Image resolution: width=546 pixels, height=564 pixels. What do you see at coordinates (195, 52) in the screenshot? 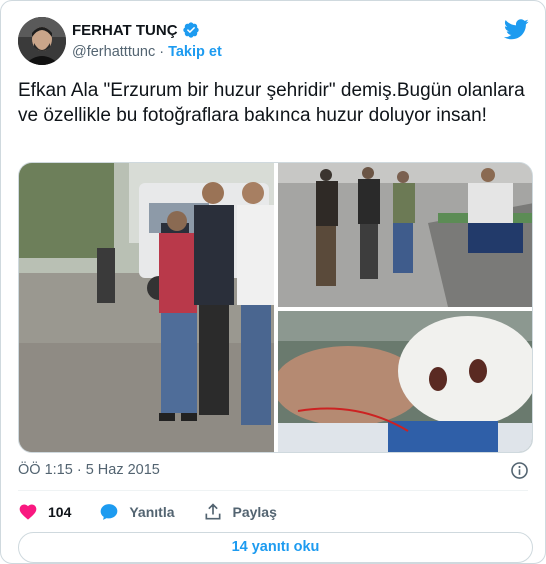
I see `follow-button: Takip et` at bounding box center [195, 52].